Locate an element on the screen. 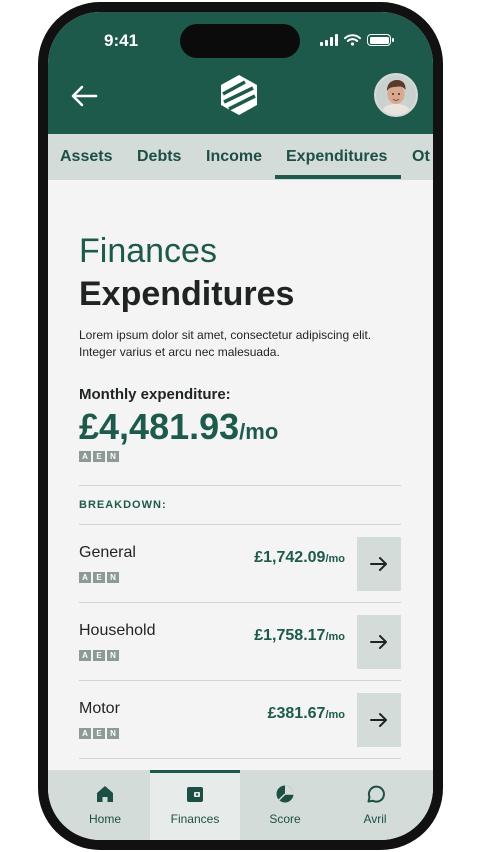  nav-score: Score is located at coordinates (285, 805).